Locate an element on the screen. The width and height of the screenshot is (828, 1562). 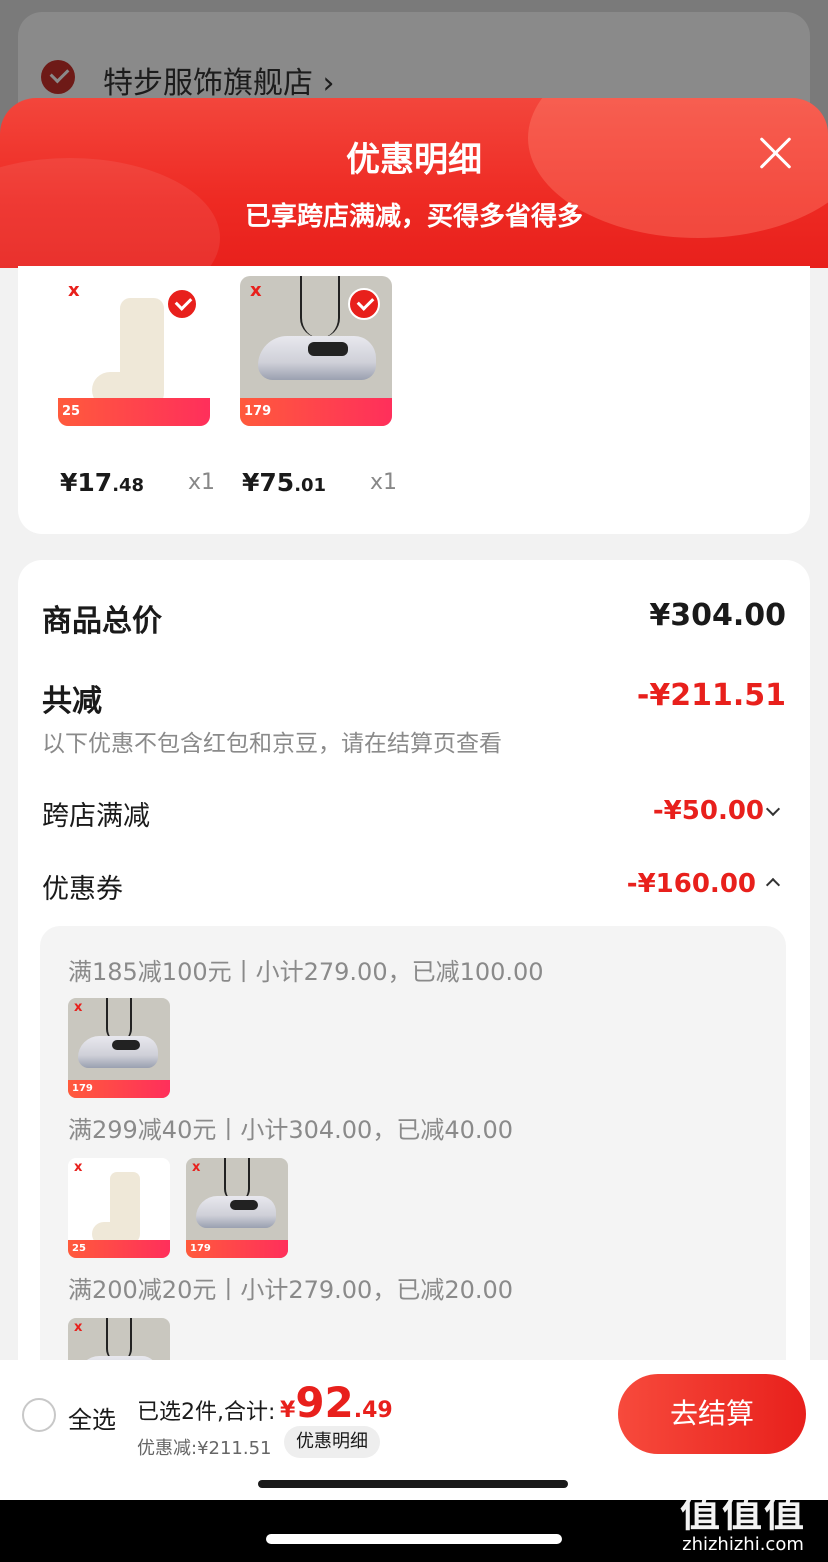
coupon-value: -¥160.00 is located at coordinates (691, 884).